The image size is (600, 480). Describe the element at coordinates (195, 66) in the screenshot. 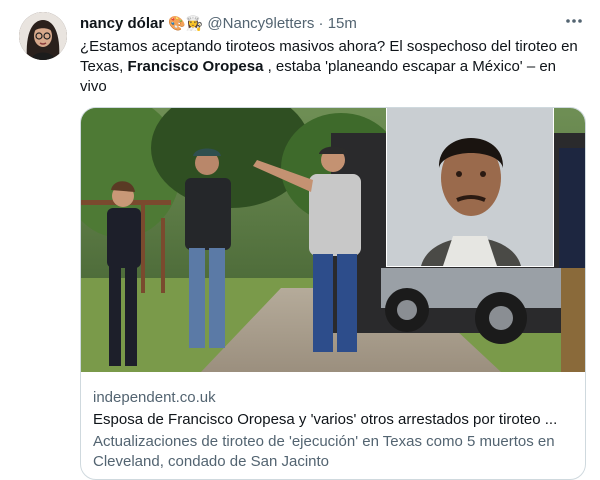

I see `tweet-text-bold: Francisco Oropesa` at that location.